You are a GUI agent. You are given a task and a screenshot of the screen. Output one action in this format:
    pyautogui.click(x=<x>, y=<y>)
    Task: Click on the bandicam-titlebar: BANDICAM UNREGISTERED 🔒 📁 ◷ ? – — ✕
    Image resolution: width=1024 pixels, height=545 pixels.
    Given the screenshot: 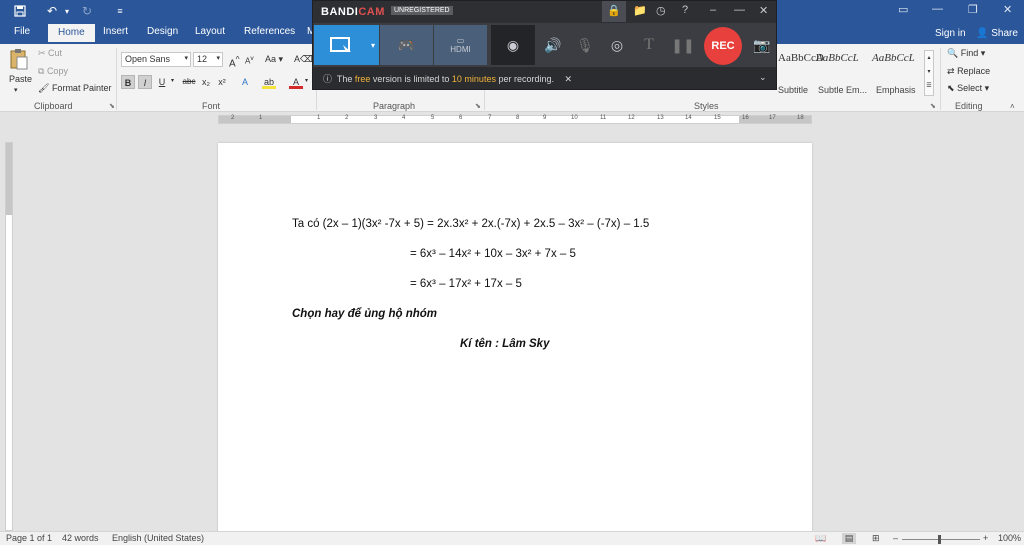 What is the action you would take?
    pyautogui.click(x=544, y=12)
    